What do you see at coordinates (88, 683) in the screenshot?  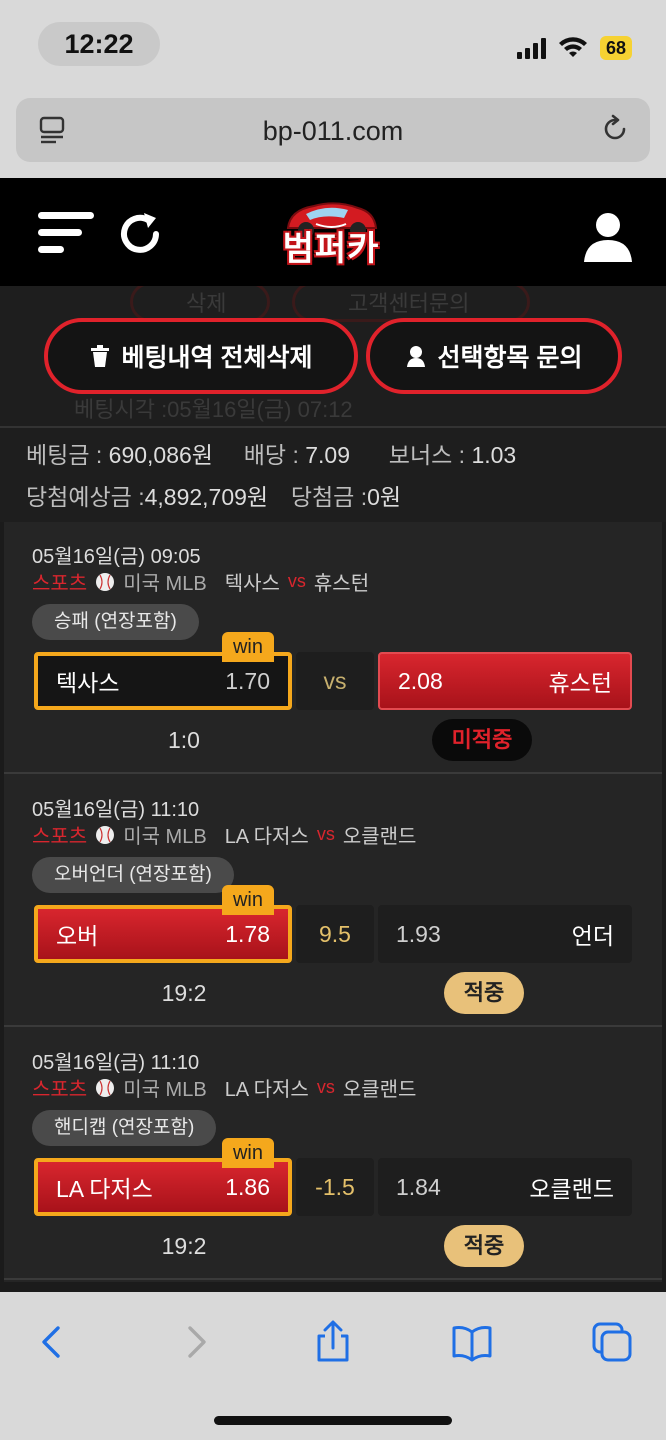 I see `home-pick-label: 텍사스` at bounding box center [88, 683].